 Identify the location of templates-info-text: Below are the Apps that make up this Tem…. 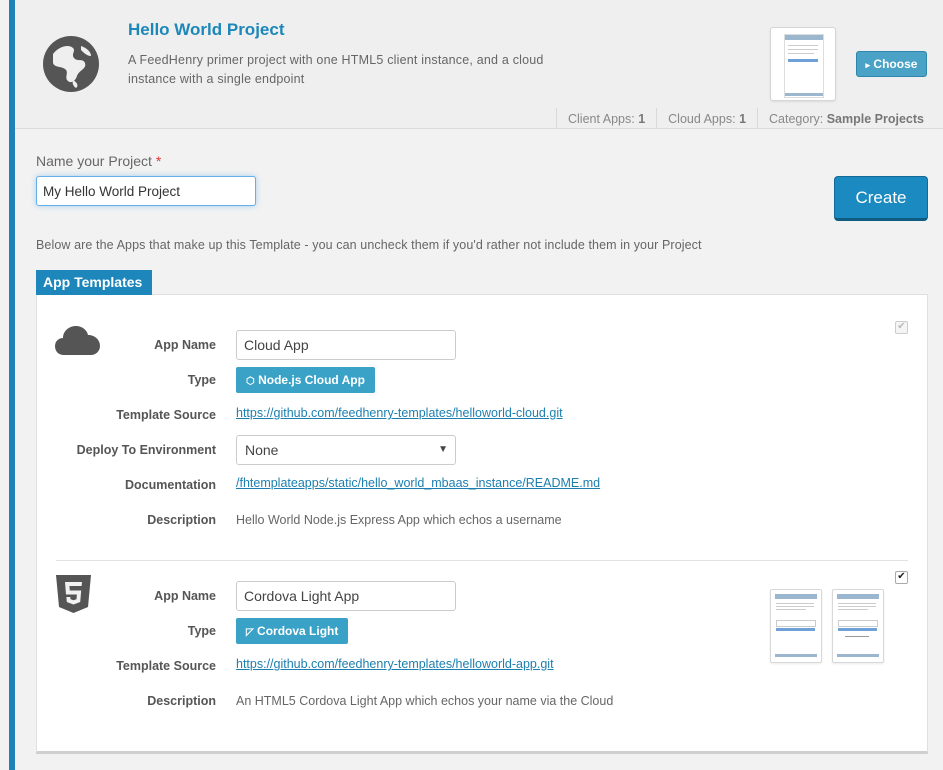
(369, 245).